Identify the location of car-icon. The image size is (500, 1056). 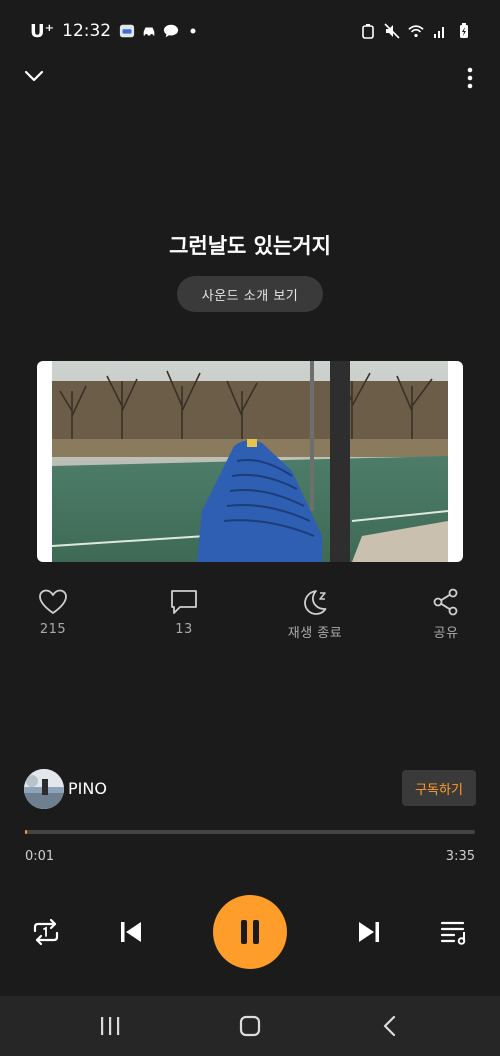
(149, 31).